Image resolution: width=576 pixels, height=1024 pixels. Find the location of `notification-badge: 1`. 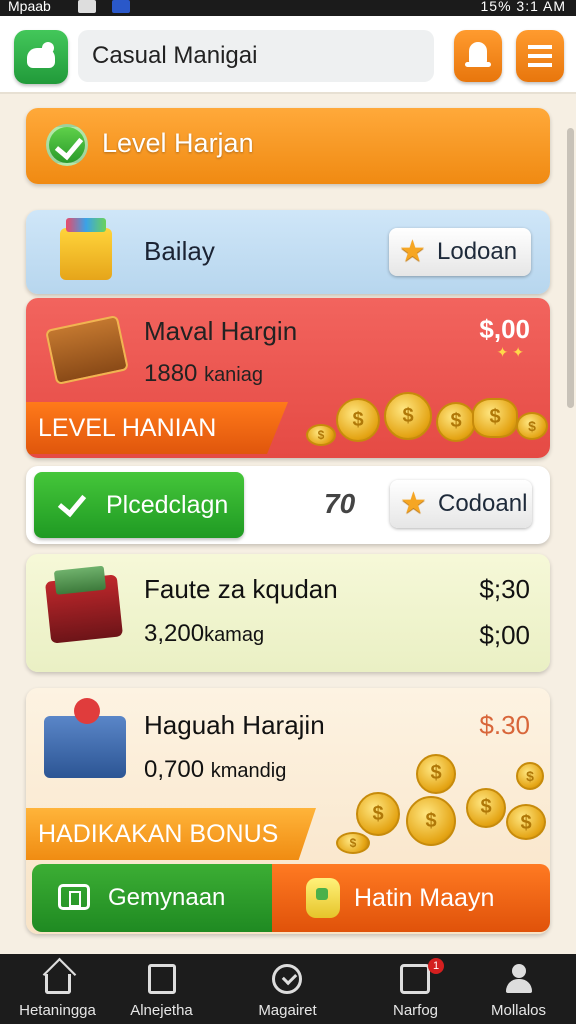

notification-badge: 1 is located at coordinates (436, 966).